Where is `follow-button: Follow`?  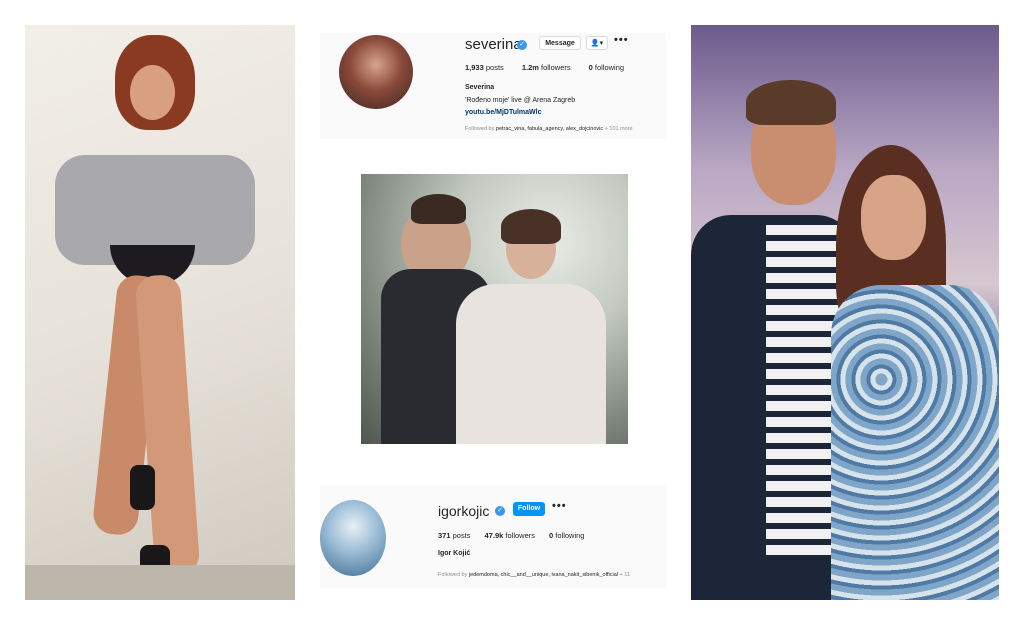 follow-button: Follow is located at coordinates (529, 509).